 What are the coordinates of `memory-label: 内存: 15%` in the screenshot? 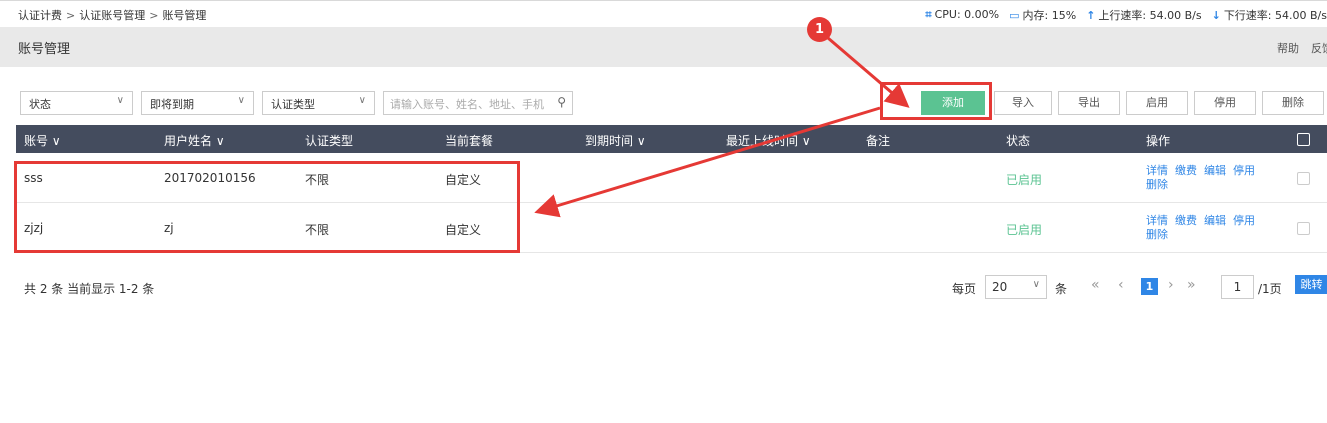 It's located at (1049, 15).